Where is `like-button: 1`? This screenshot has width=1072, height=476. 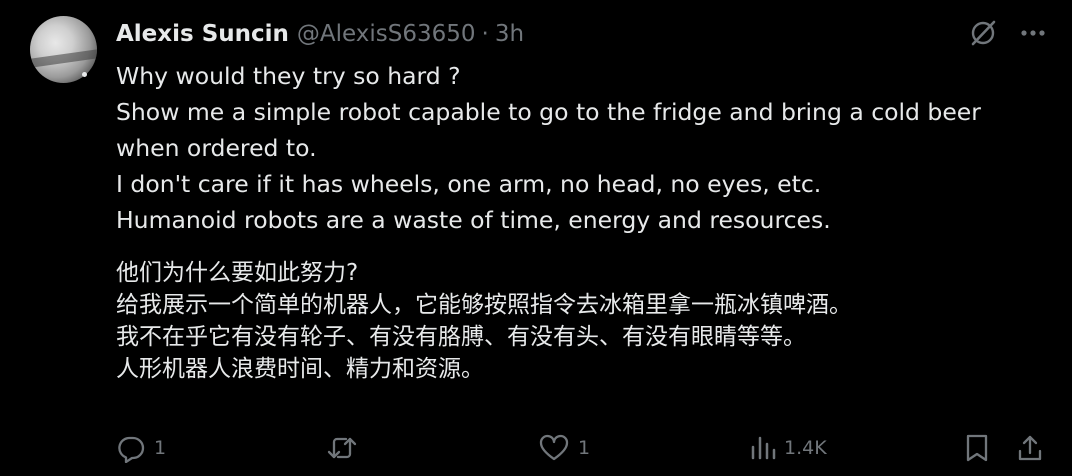
like-button: 1 is located at coordinates (564, 448).